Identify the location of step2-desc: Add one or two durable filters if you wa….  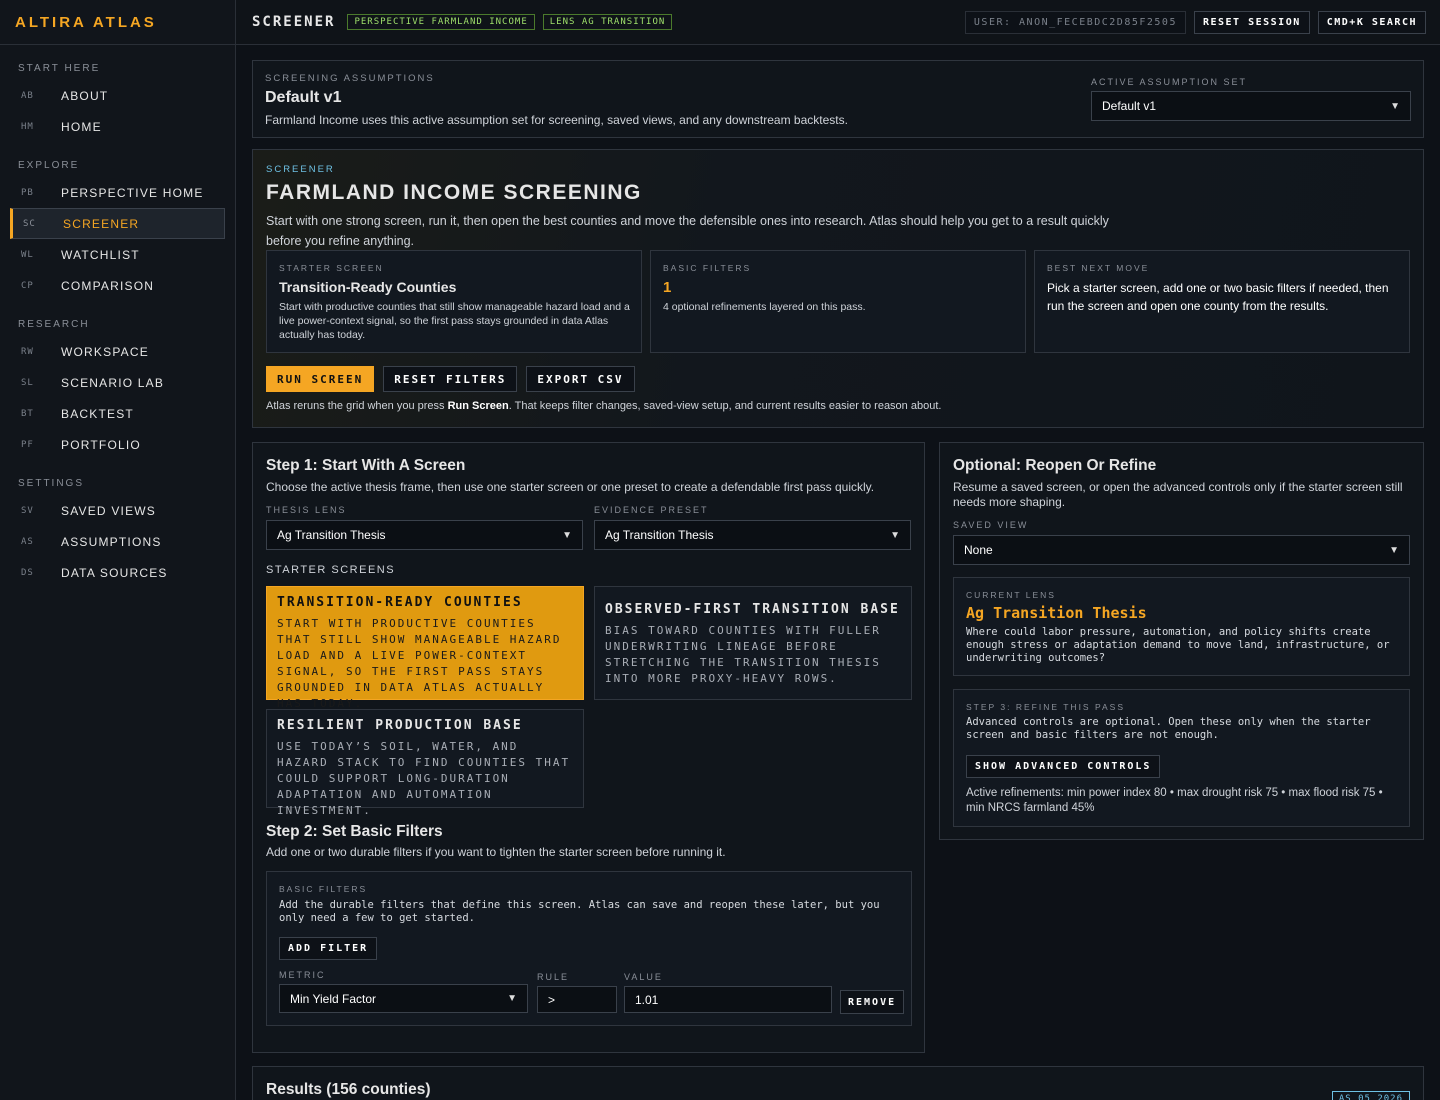
(496, 852).